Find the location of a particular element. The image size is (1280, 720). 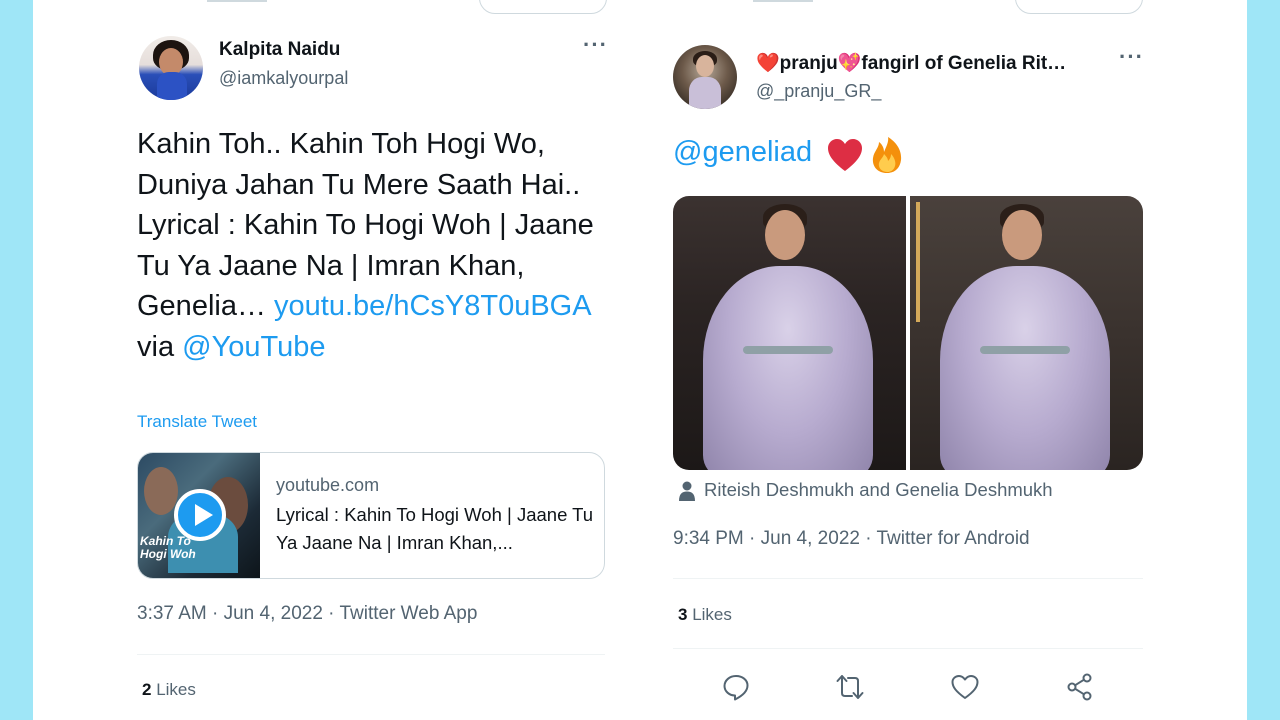

person-icon is located at coordinates (687, 491).